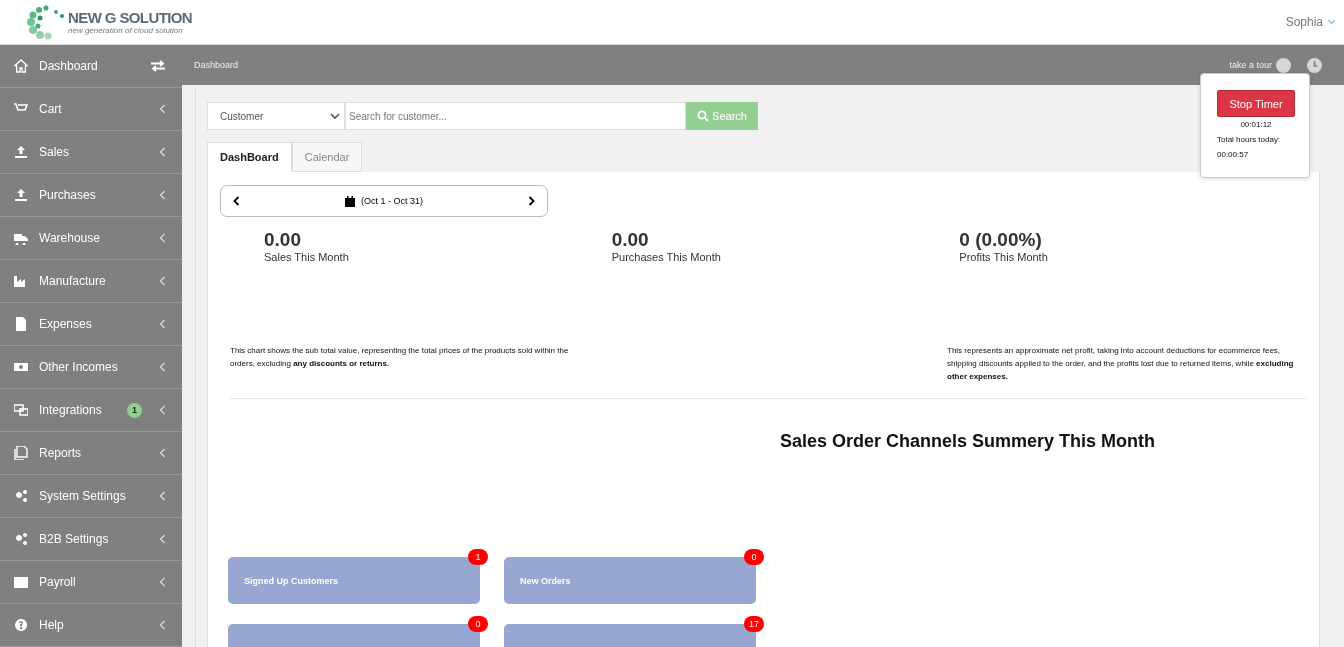 The height and width of the screenshot is (647, 1344). Describe the element at coordinates (249, 157) in the screenshot. I see `tab: DashBoard` at that location.